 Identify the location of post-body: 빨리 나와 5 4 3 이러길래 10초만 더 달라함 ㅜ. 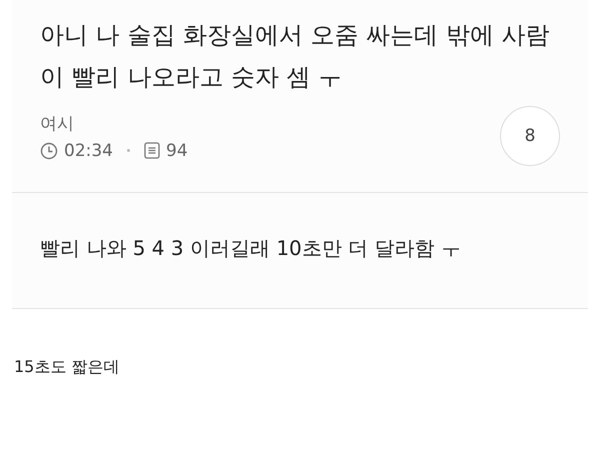
(251, 248).